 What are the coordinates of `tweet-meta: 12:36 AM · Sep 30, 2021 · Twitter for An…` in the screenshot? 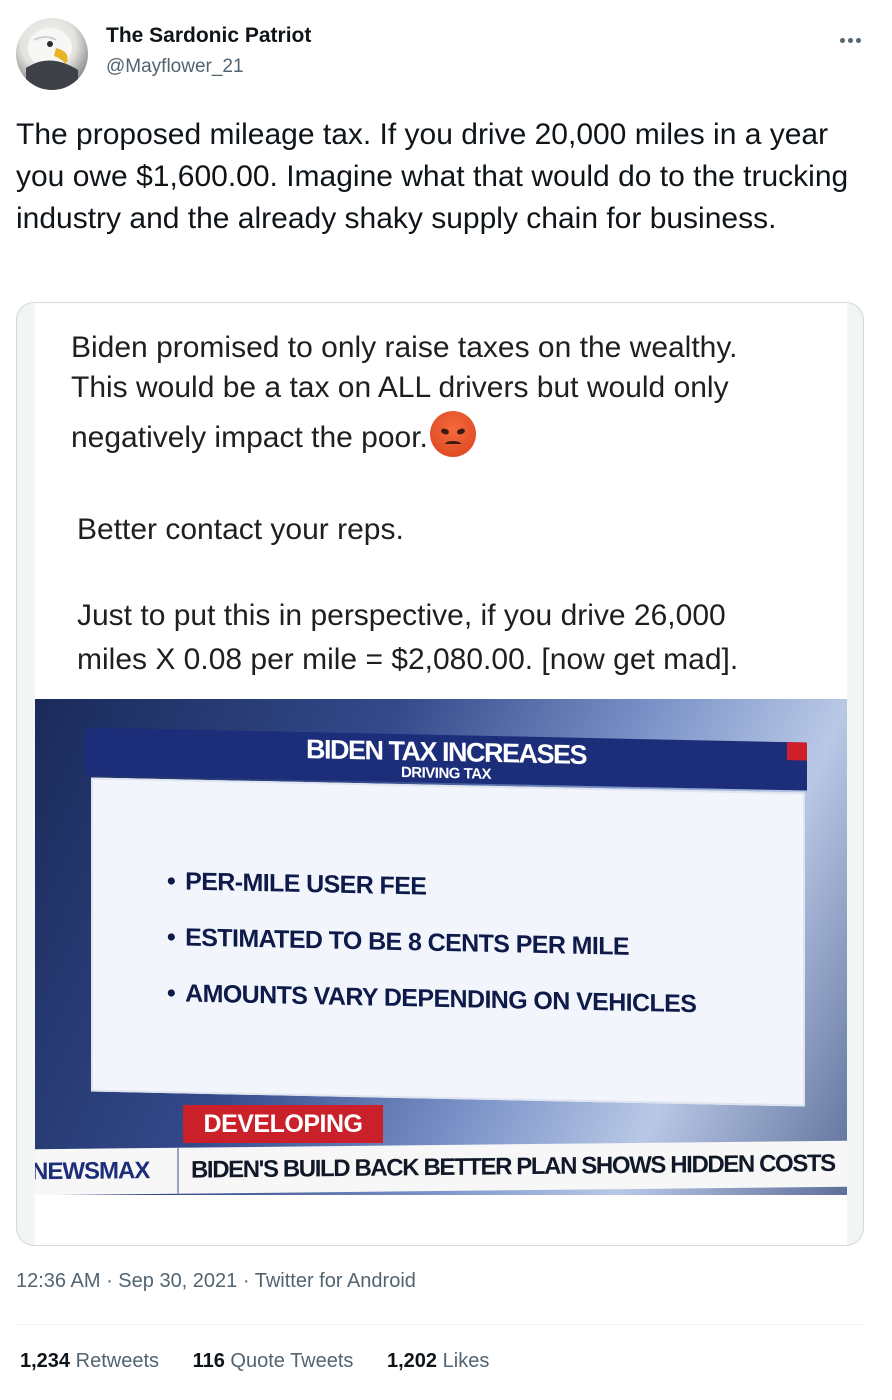 It's located at (216, 1281).